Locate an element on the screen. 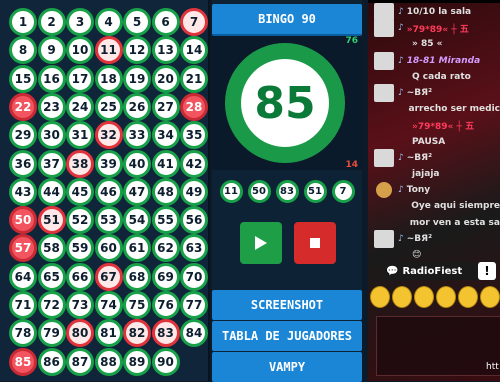  board-ball: 7 is located at coordinates (194, 22).